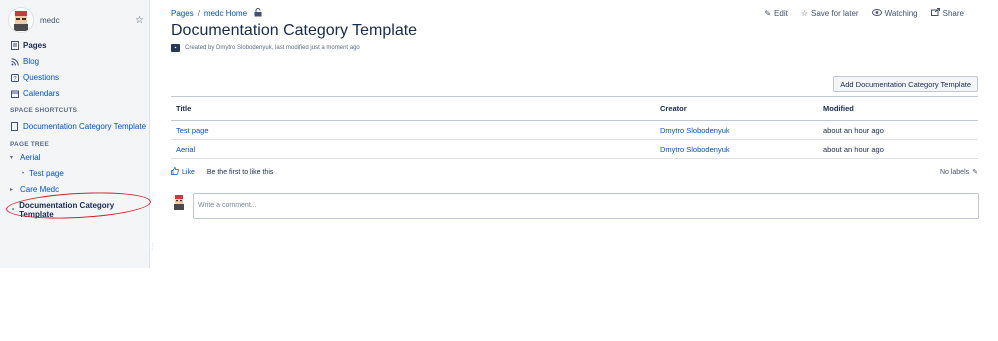  I want to click on sidebar-item-questions: ? Questions, so click(34, 77).